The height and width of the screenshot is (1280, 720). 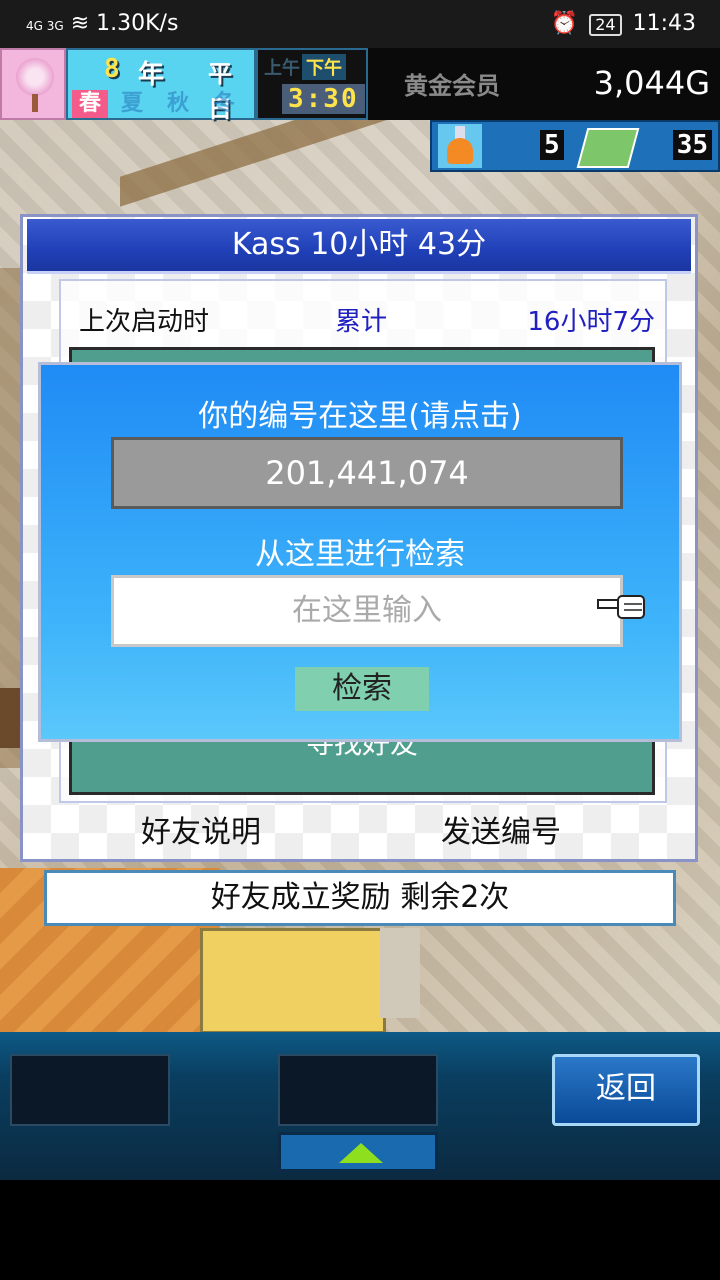 What do you see at coordinates (144, 322) in the screenshot?
I see `last-launch-label: 上次启动时` at bounding box center [144, 322].